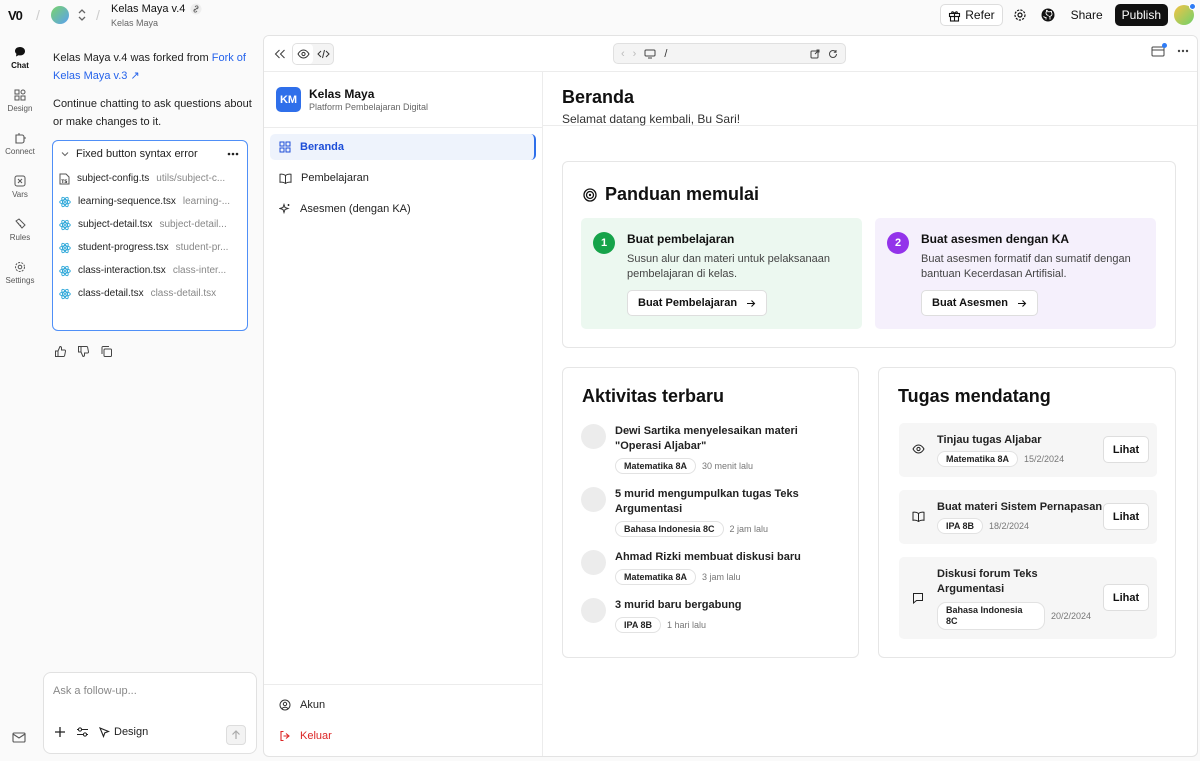 This screenshot has height=761, width=1200. What do you see at coordinates (83, 351) in the screenshot?
I see `thumbs-down-icon` at bounding box center [83, 351].